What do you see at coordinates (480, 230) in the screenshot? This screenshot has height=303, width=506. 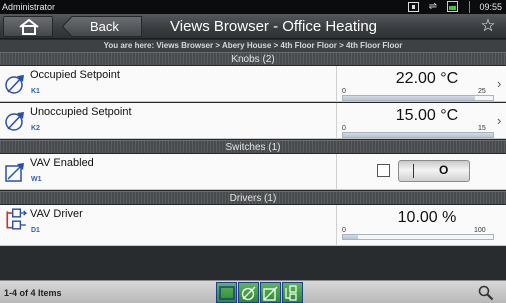 I see `scale-max: 100` at bounding box center [480, 230].